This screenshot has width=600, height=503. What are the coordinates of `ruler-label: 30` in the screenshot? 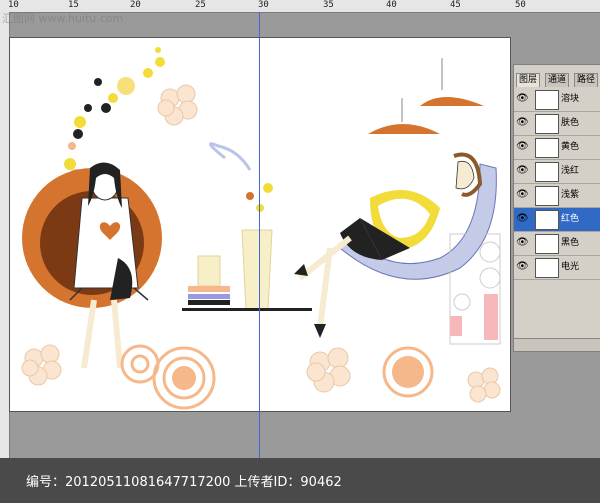 It's located at (263, 5).